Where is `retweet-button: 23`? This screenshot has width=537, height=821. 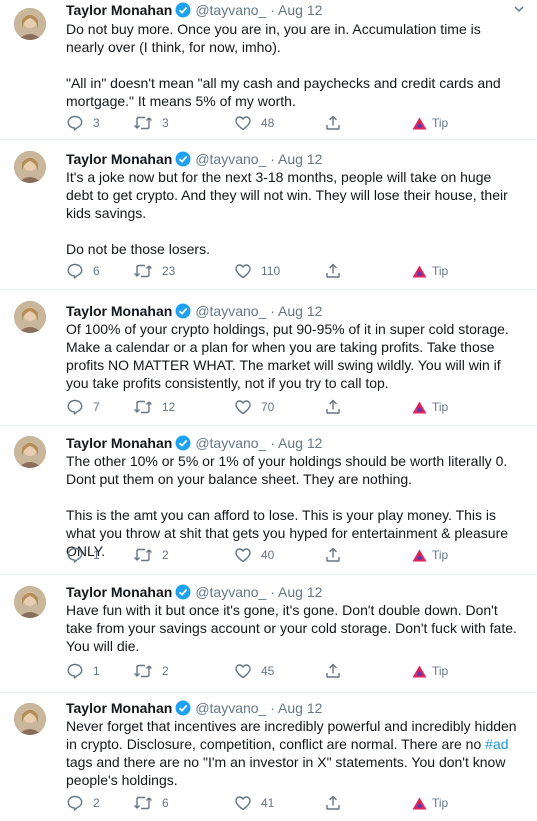 retweet-button: 23 is located at coordinates (154, 271).